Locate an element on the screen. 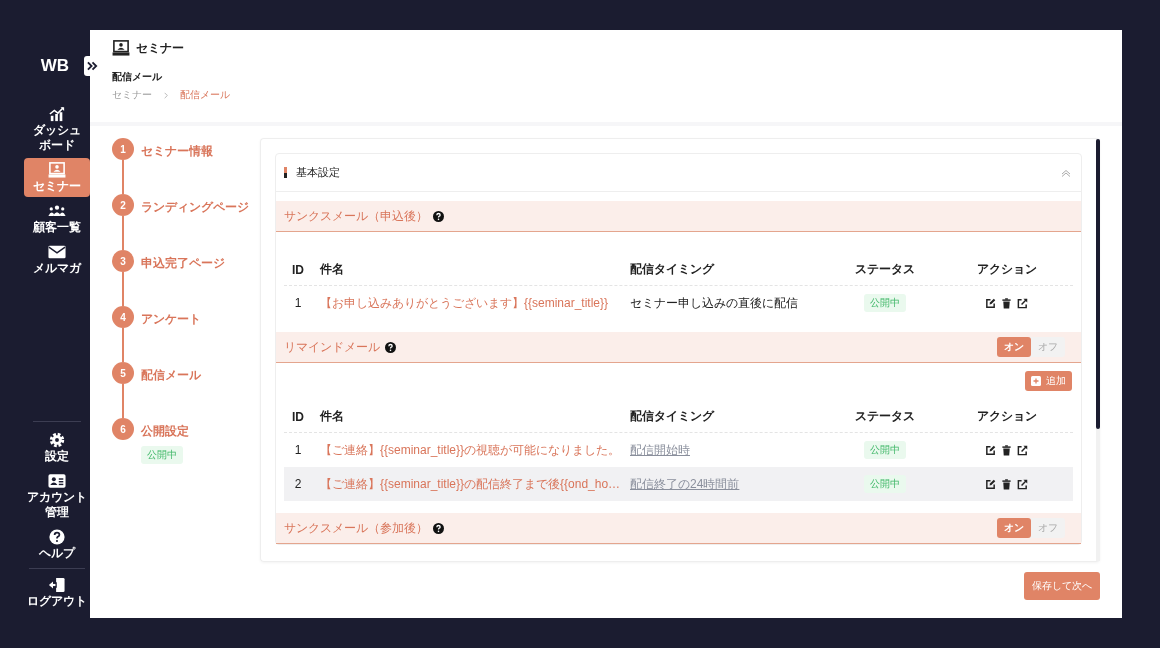  nav-label: アカウント is located at coordinates (57, 497).